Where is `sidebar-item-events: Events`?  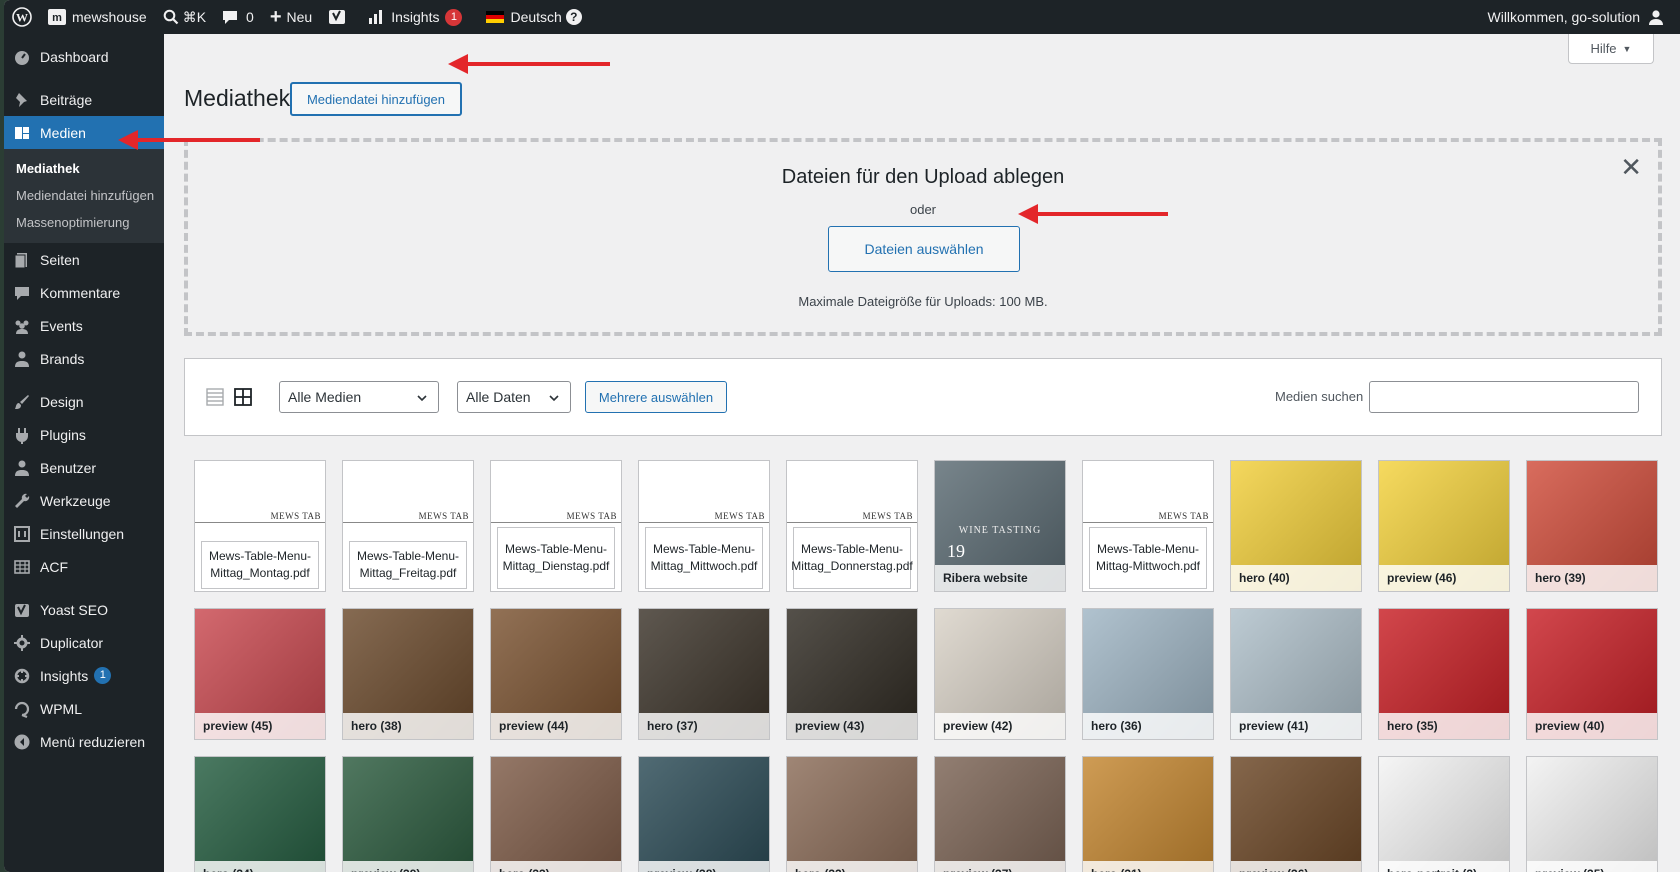 sidebar-item-events: Events is located at coordinates (84, 325).